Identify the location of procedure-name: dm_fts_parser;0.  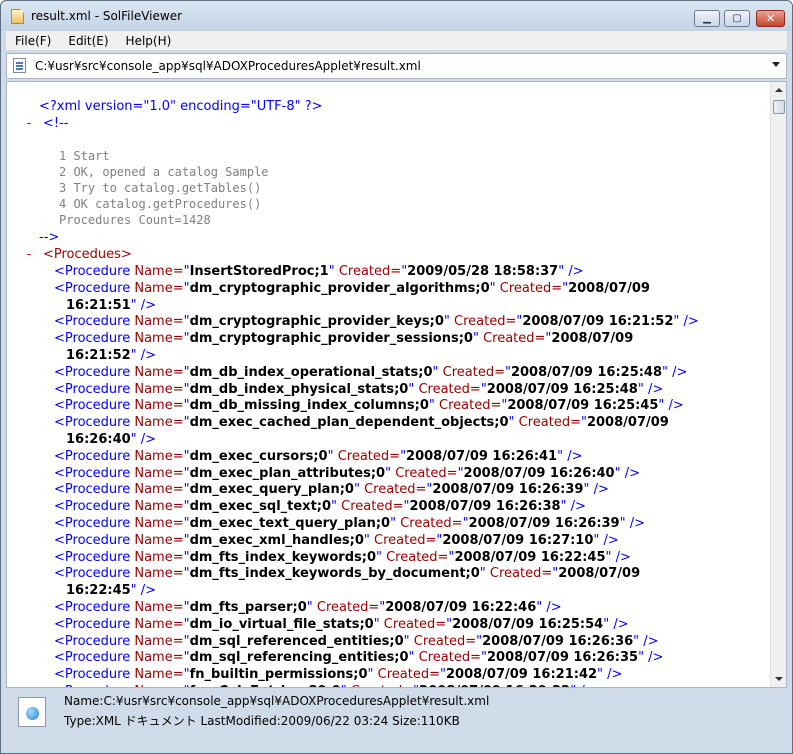
(248, 607).